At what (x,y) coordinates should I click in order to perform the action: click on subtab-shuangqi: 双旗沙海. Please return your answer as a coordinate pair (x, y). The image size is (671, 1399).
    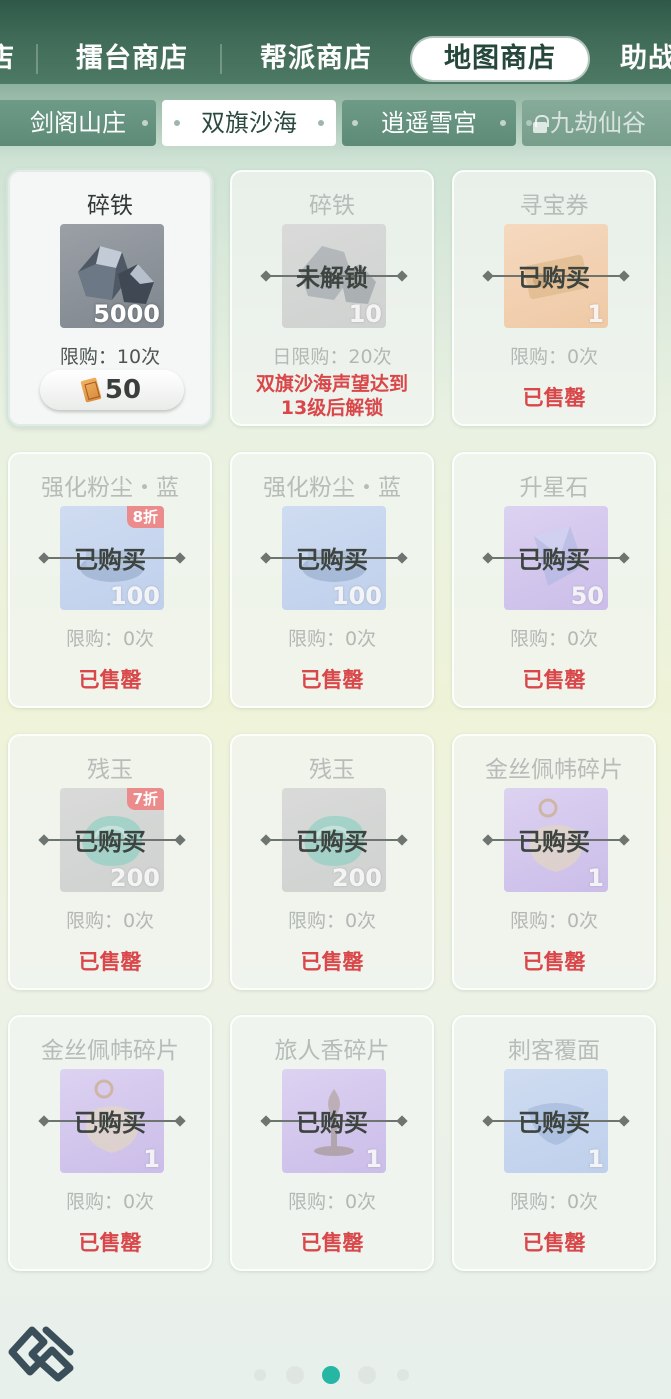
    Looking at the image, I should click on (249, 123).